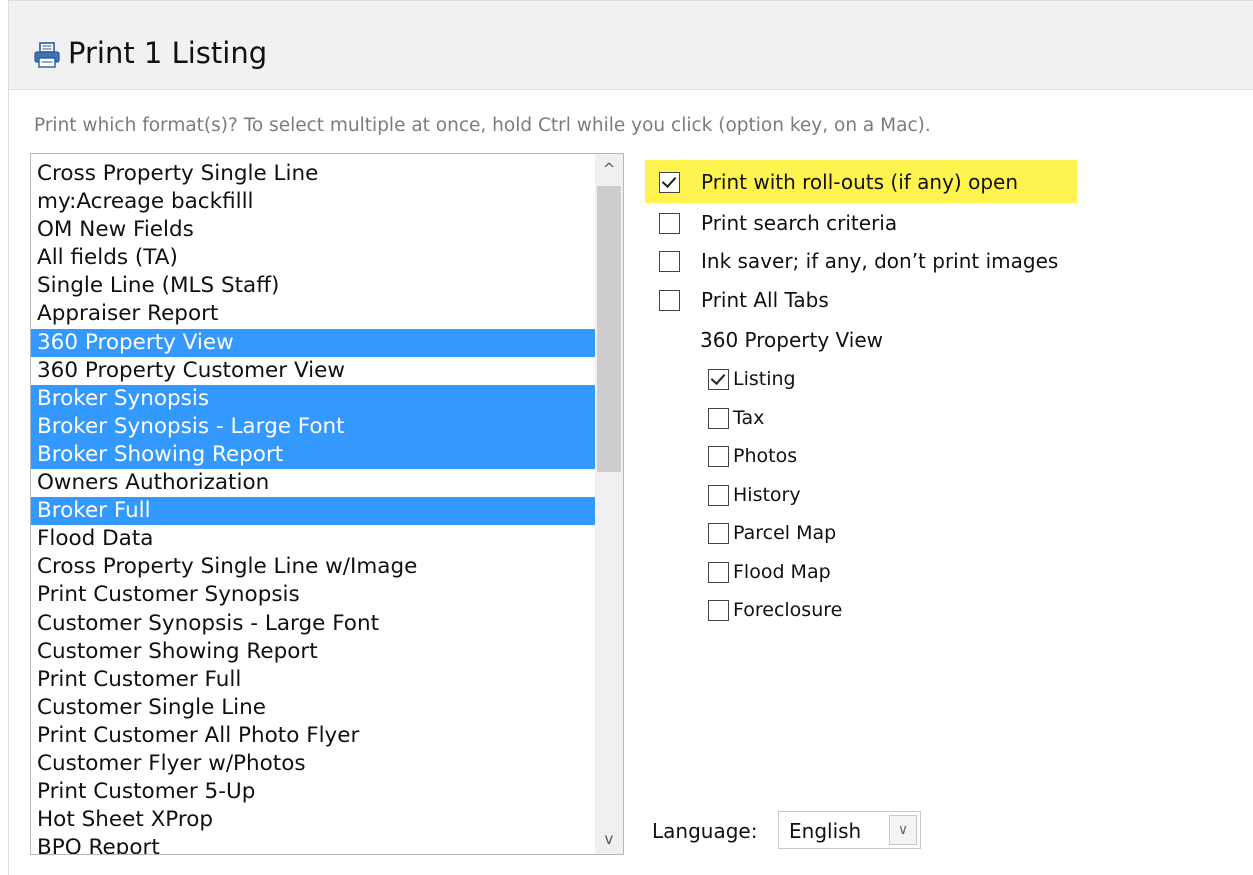 Image resolution: width=1253 pixels, height=875 pixels. What do you see at coordinates (313, 708) in the screenshot?
I see `format-option: Customer Single Line` at bounding box center [313, 708].